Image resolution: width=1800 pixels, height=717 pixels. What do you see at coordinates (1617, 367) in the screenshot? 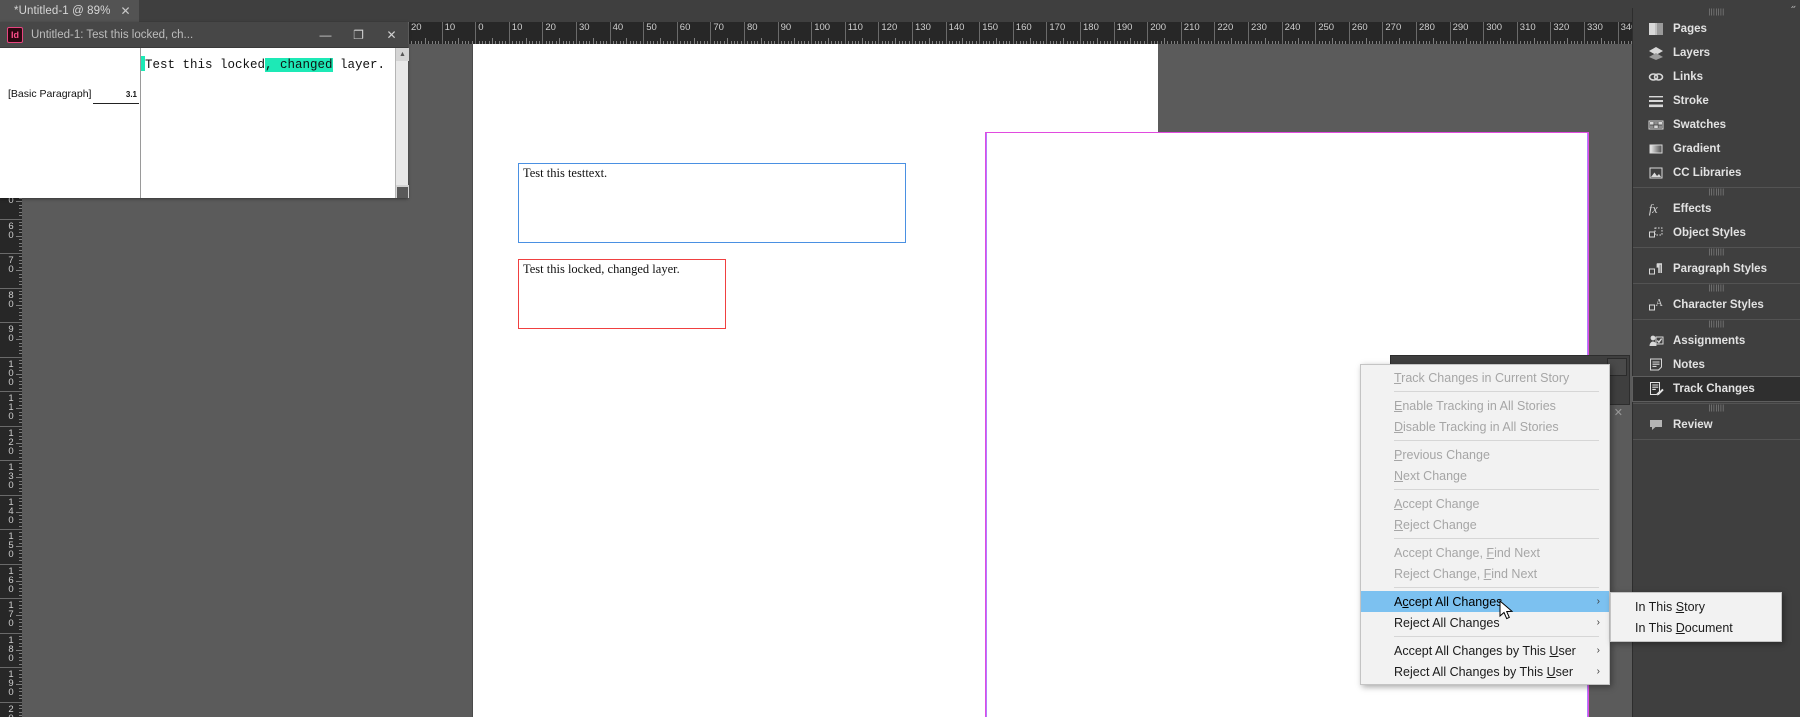
I see `panel-menu-icon` at bounding box center [1617, 367].